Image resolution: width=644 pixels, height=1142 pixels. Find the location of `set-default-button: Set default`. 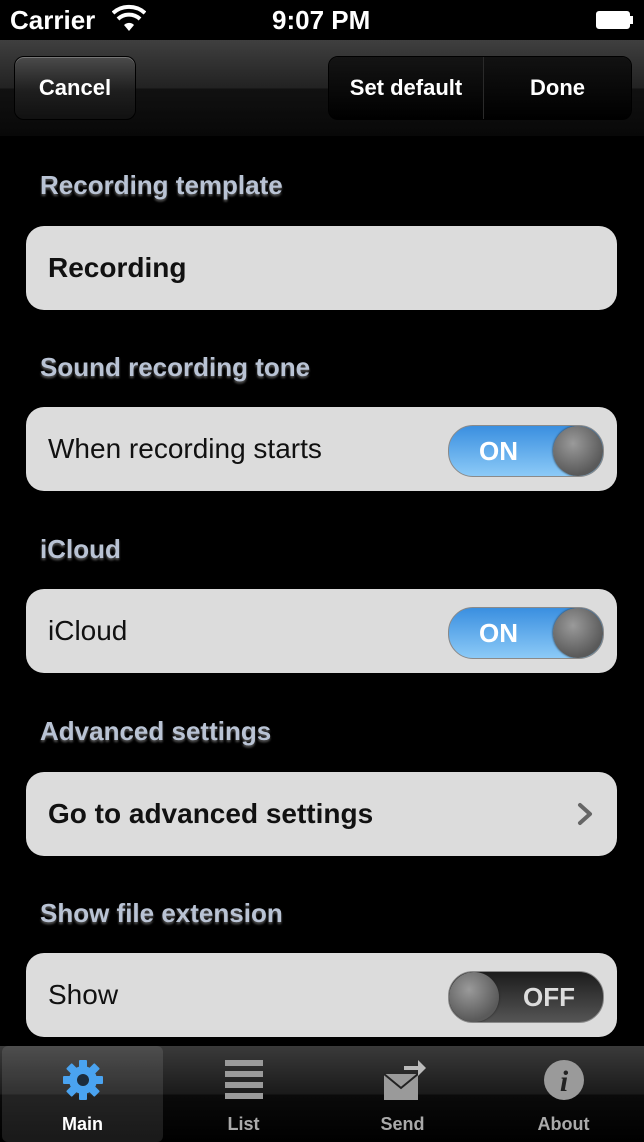

set-default-button: Set default is located at coordinates (406, 88).